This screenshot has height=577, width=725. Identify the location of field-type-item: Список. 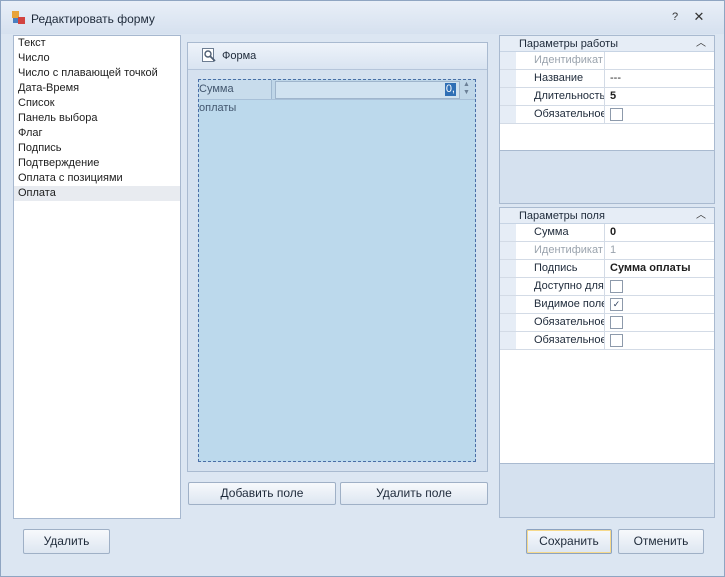
(97, 103).